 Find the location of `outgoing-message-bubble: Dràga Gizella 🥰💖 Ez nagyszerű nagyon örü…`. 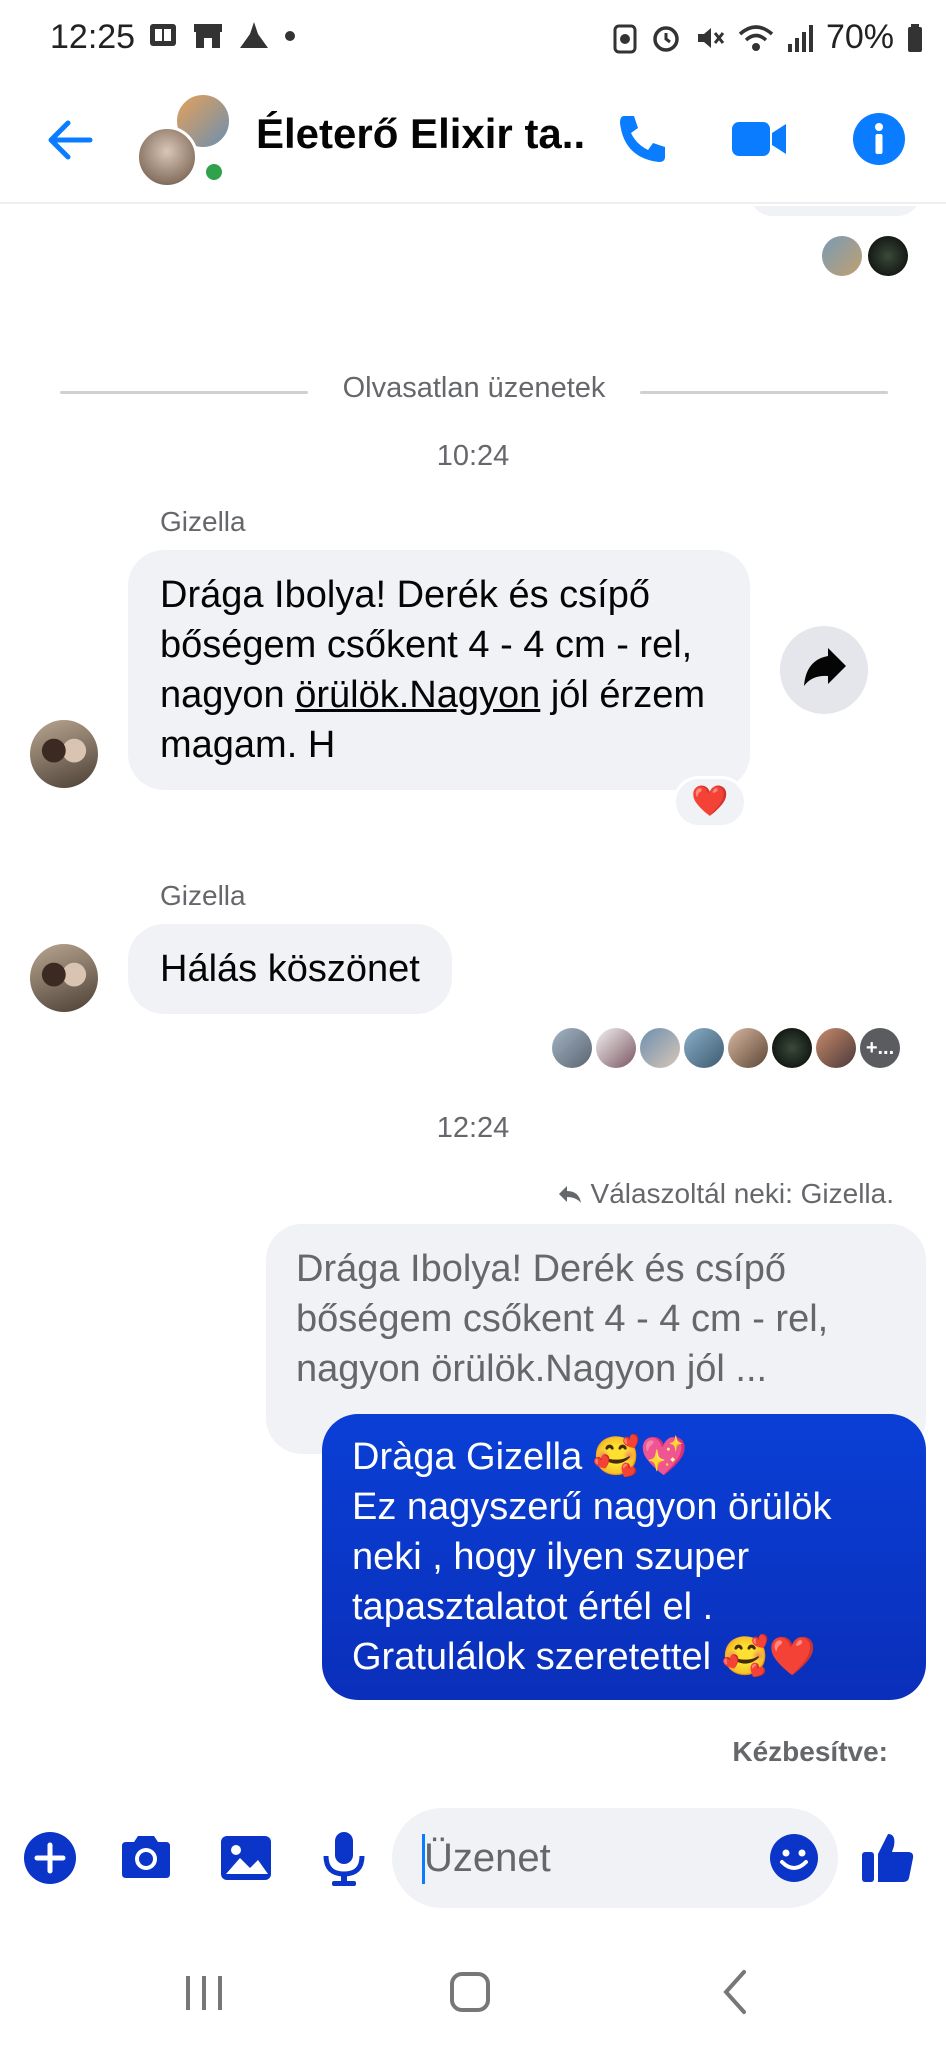

outgoing-message-bubble: Dràga Gizella 🥰💖 Ez nagyszerű nagyon örü… is located at coordinates (624, 1557).